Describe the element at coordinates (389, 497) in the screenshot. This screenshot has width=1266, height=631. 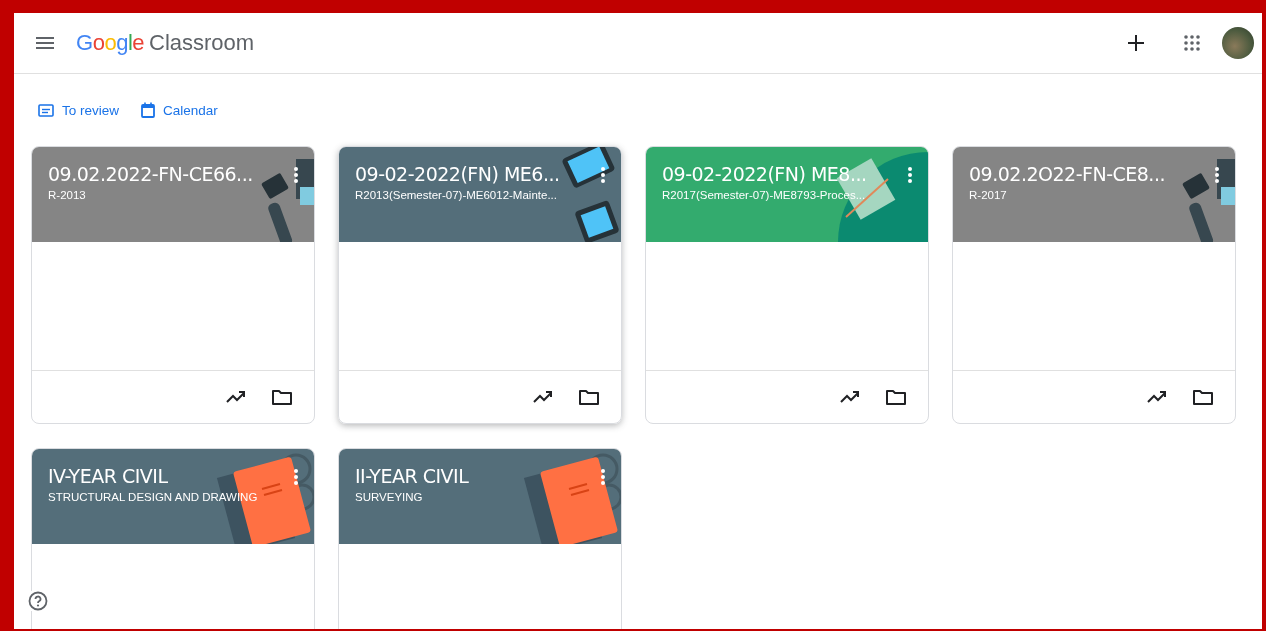
I see `class-section: SURVEYING` at that location.